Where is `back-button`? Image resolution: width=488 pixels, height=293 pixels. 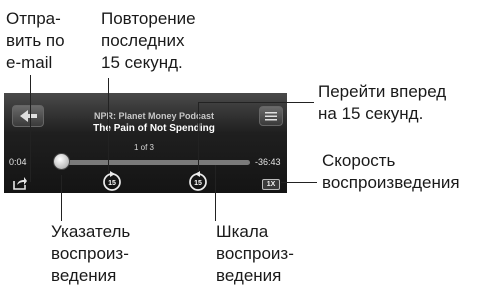
back-button is located at coordinates (28, 116).